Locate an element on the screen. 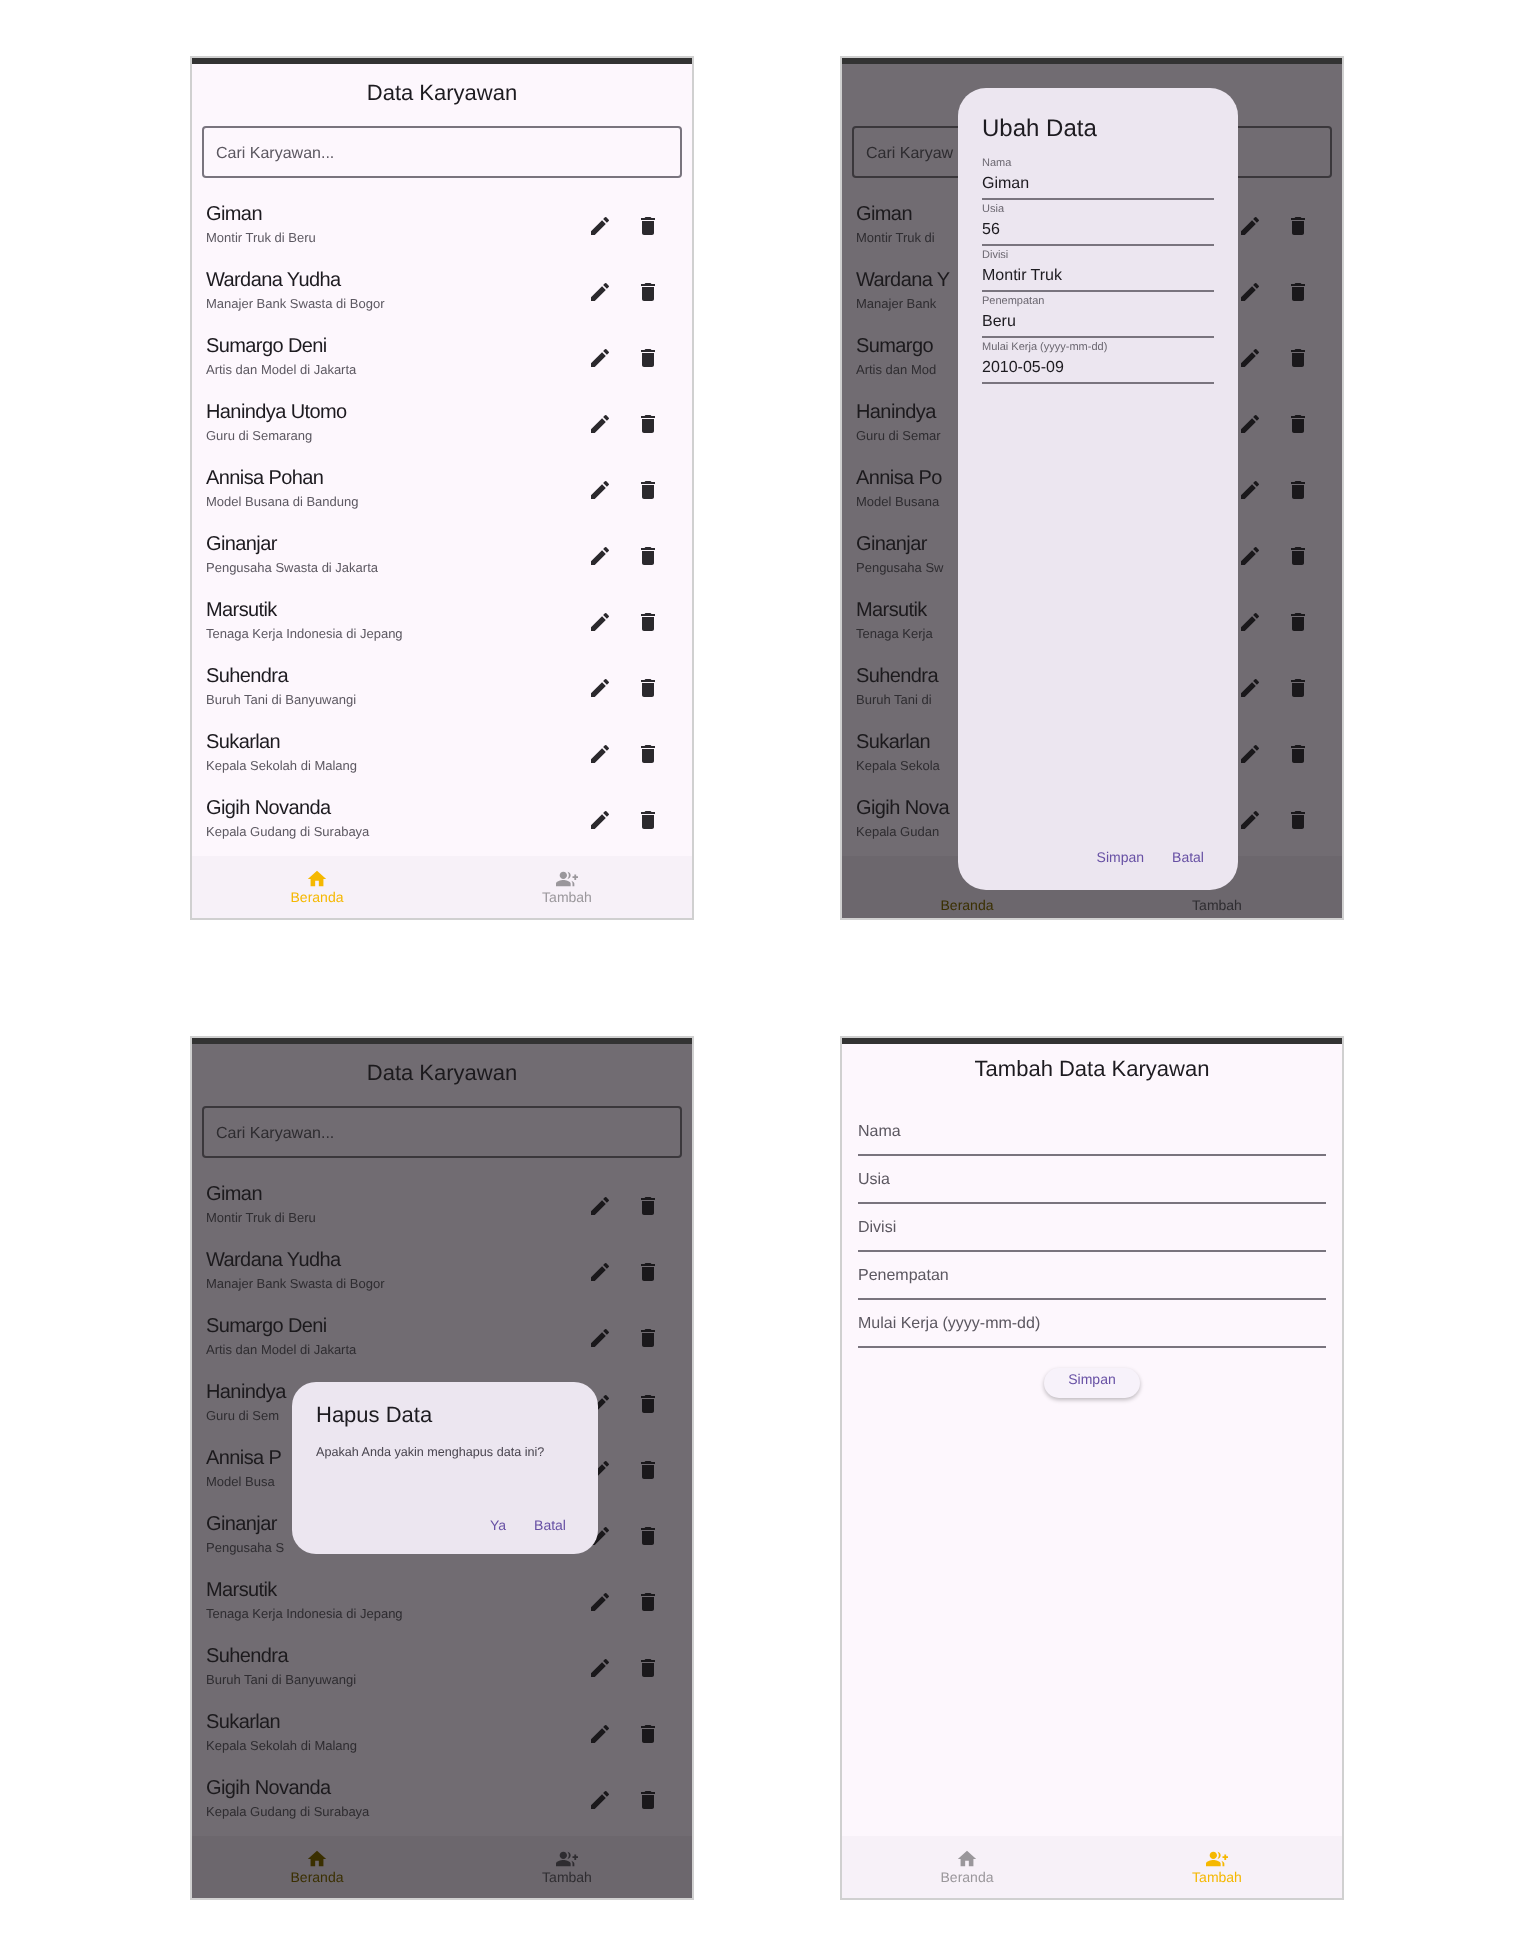 The image size is (1536, 1956). dialog-title: Hapus Data is located at coordinates (375, 1417).